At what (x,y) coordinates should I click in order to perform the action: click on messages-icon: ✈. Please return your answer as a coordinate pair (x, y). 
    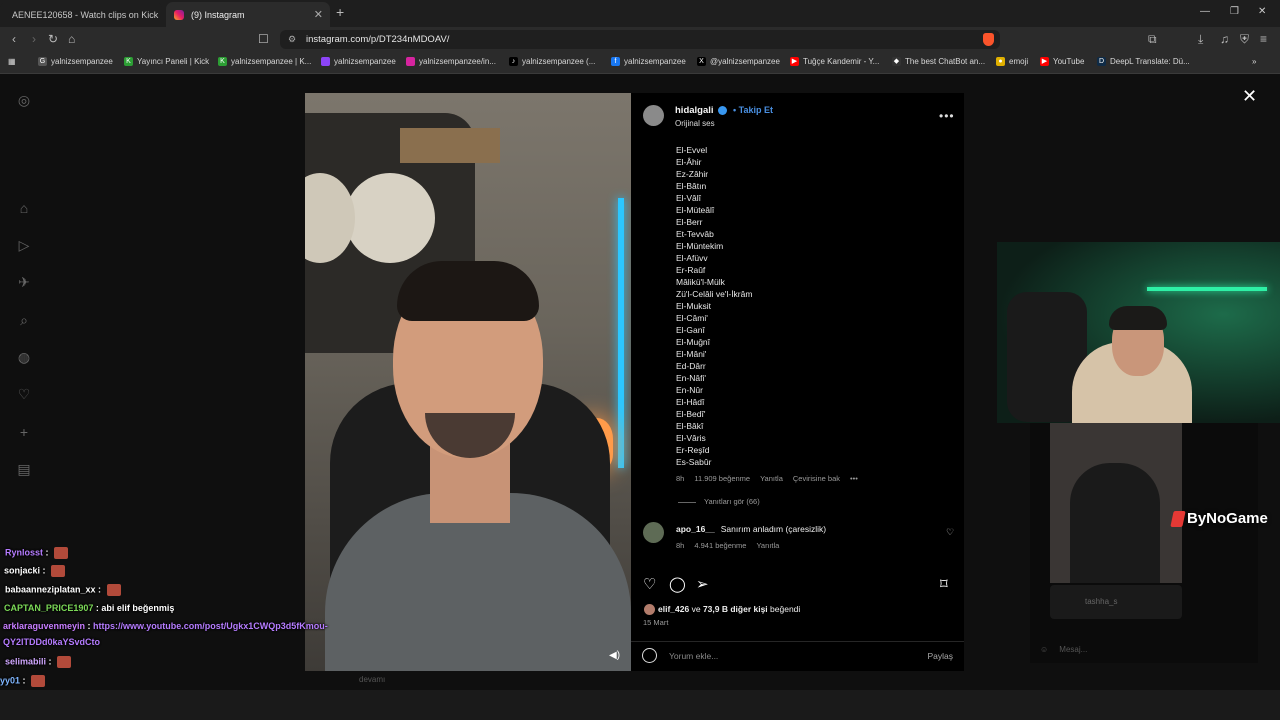
    Looking at the image, I should click on (24, 282).